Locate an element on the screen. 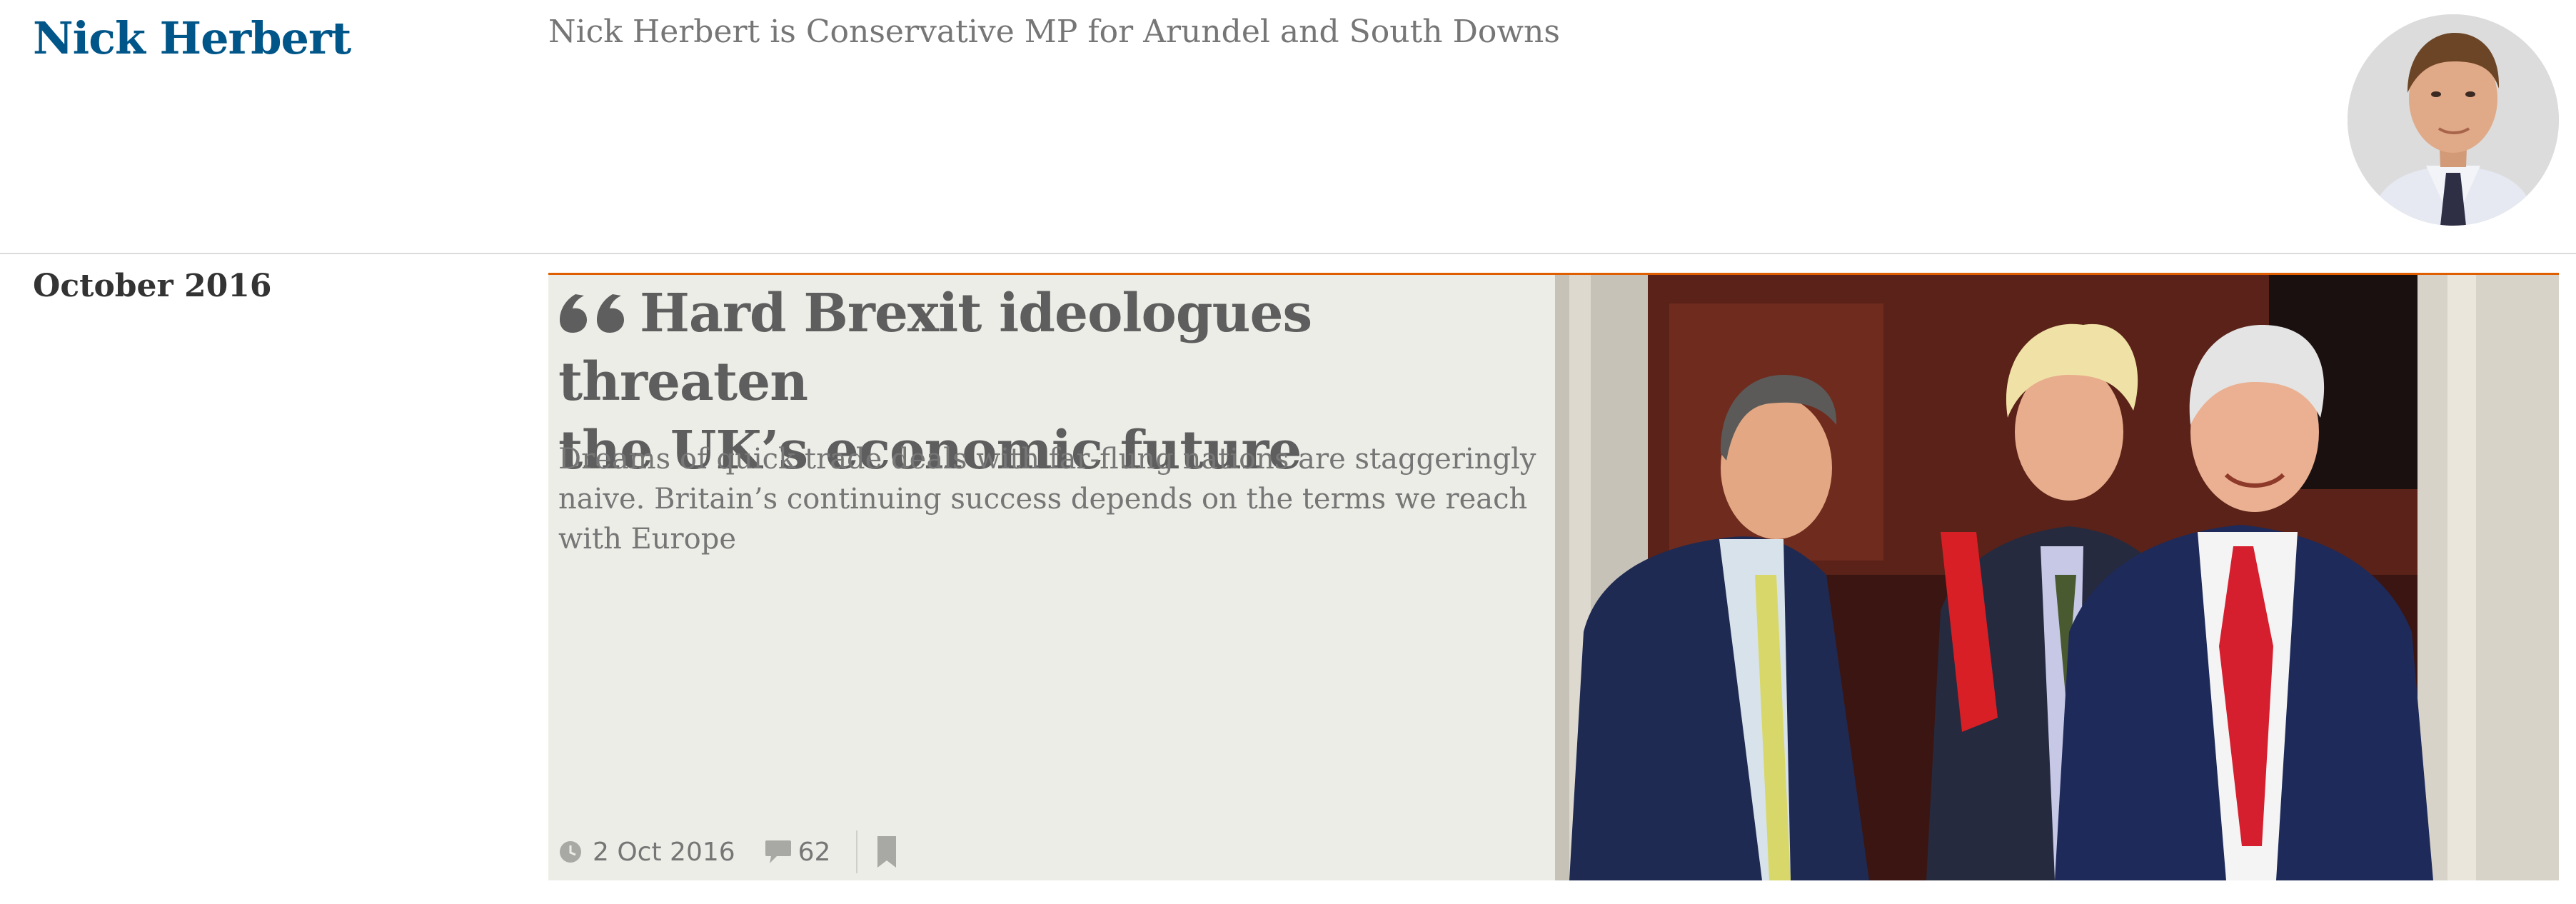  clock-icon is located at coordinates (570, 852).